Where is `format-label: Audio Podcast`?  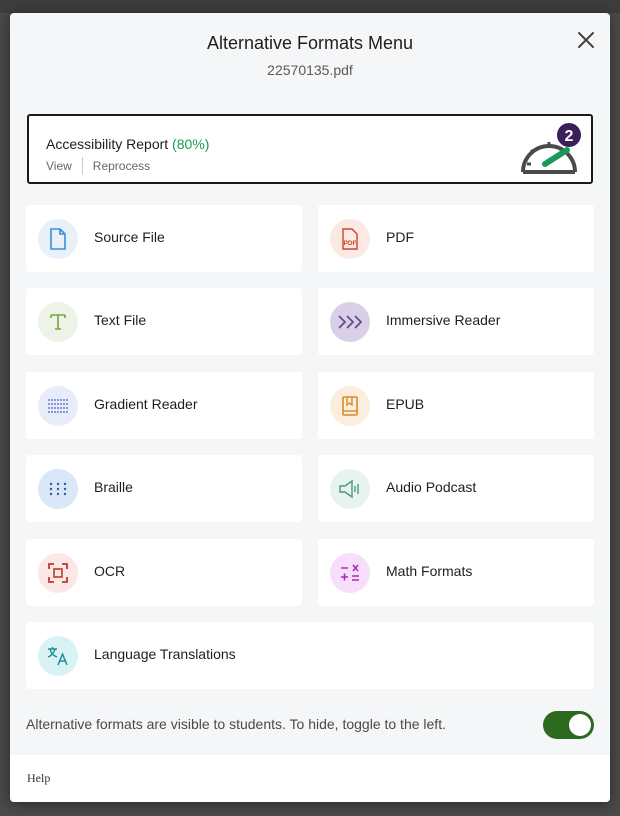 format-label: Audio Podcast is located at coordinates (431, 487).